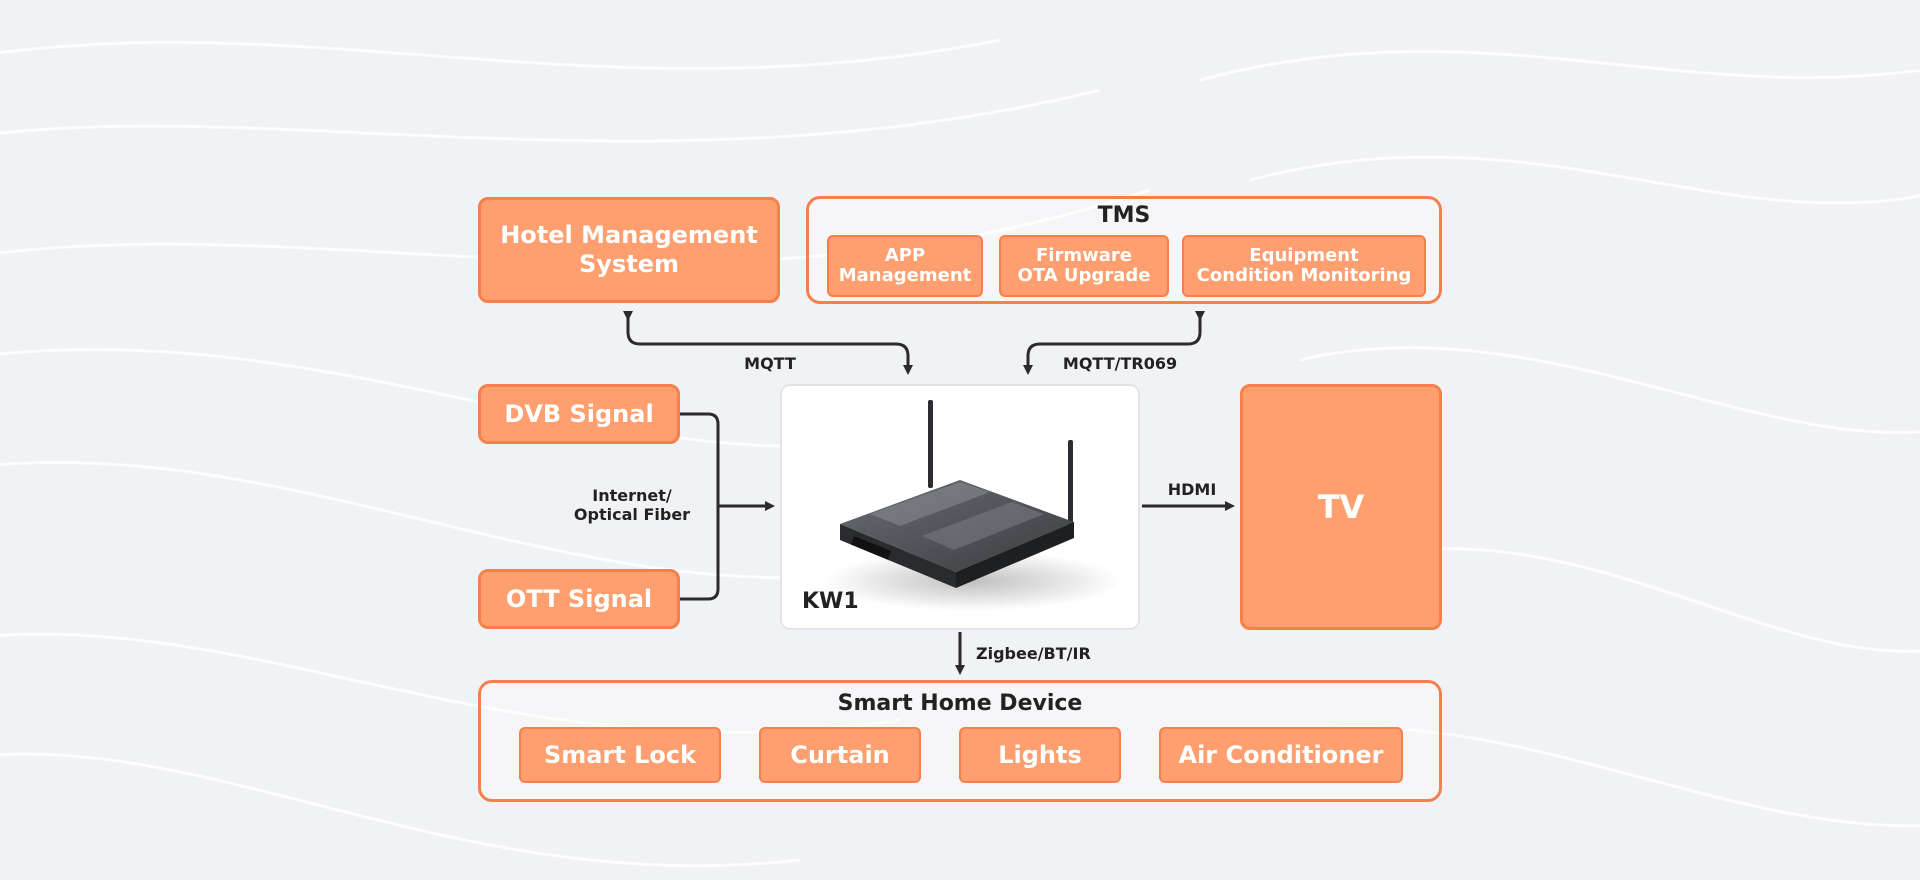 This screenshot has height=880, width=1920. What do you see at coordinates (1084, 266) in the screenshot?
I see `tms-item-firmware-ota: Firmware OTA Upgrade` at bounding box center [1084, 266].